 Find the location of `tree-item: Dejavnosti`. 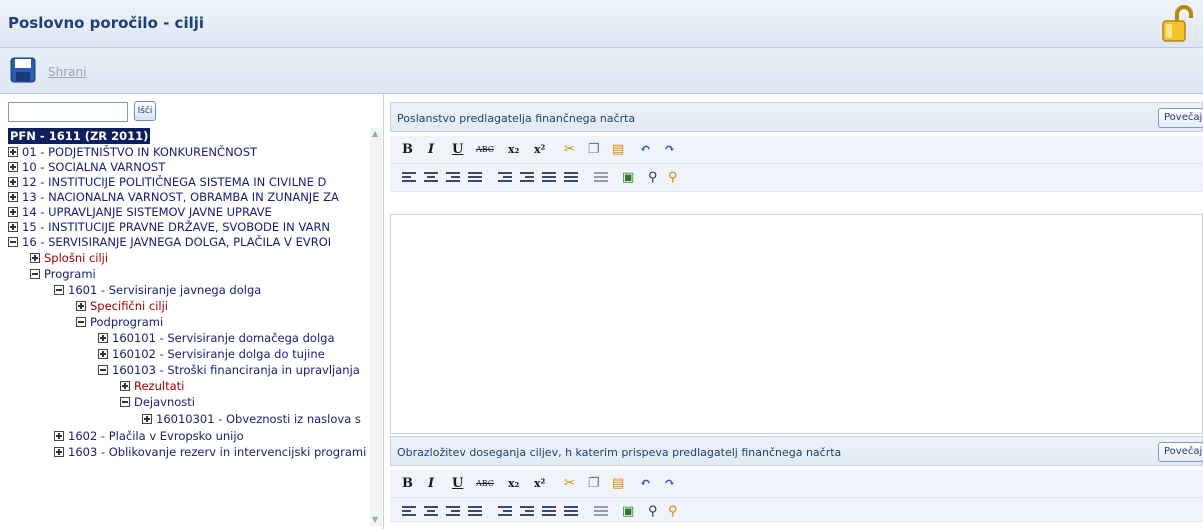

tree-item: Dejavnosti is located at coordinates (157, 402).